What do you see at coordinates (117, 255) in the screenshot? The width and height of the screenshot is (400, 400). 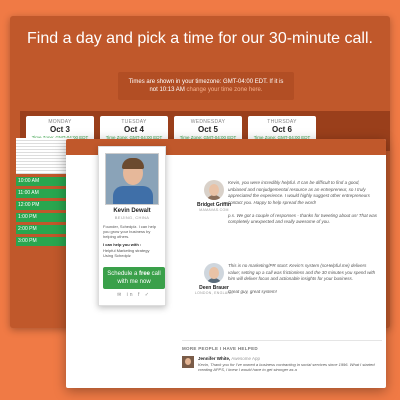 I see `help-item: Using Schedplz` at bounding box center [117, 255].